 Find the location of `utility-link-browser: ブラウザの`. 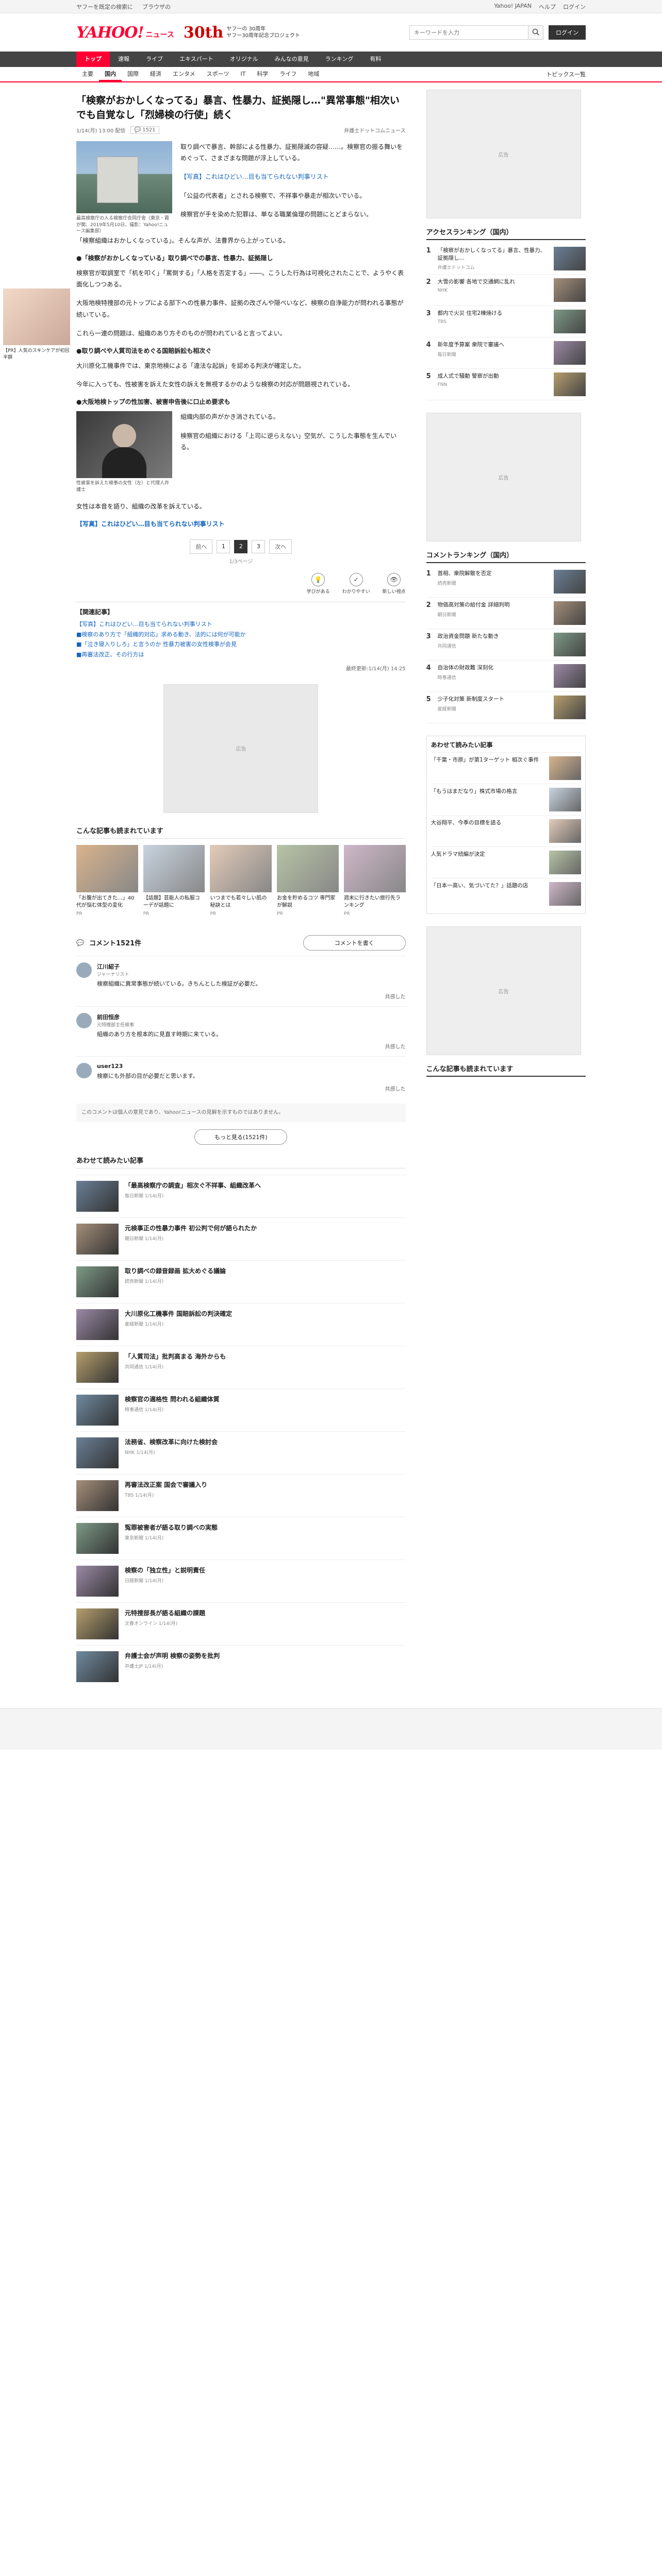

utility-link-browser: ブラウザの is located at coordinates (156, 7).